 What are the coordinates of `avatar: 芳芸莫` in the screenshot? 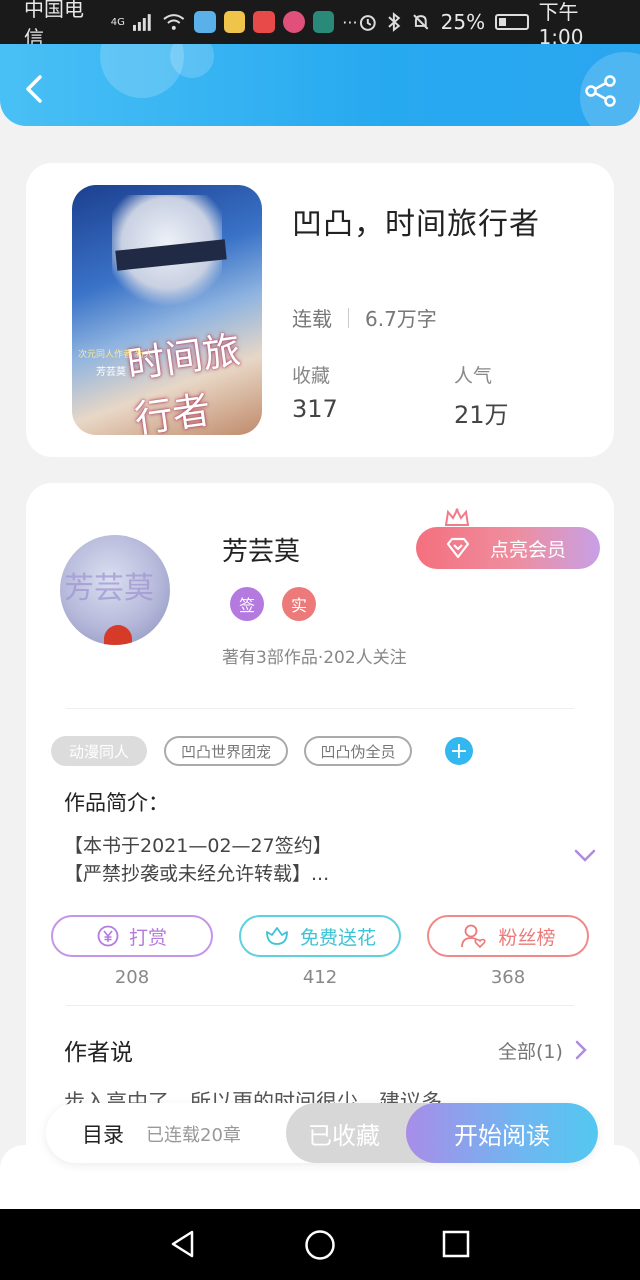 It's located at (115, 590).